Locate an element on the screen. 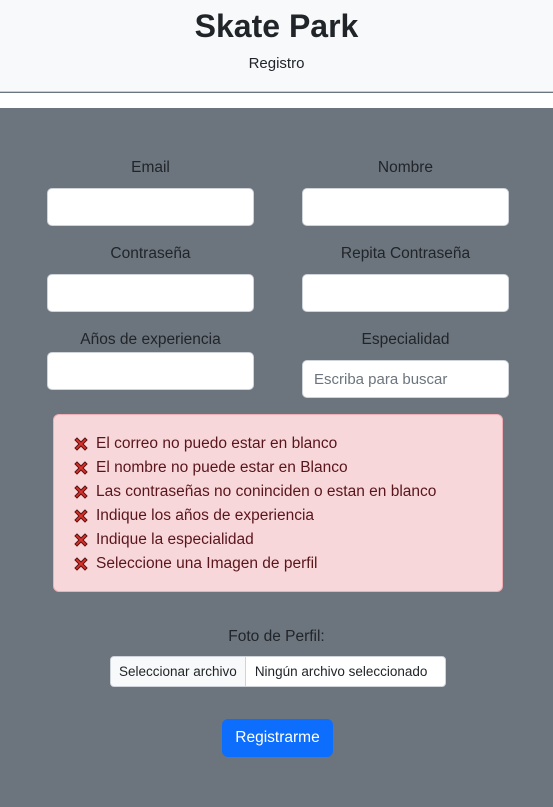 The image size is (553, 807). error-text: El nombre no puede estar en Blanco is located at coordinates (222, 467).